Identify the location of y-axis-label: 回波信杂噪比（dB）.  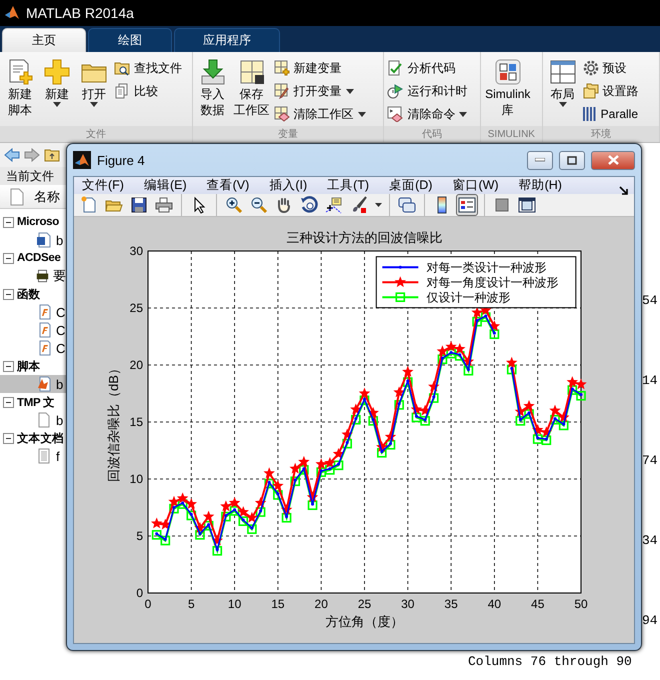
(113, 422).